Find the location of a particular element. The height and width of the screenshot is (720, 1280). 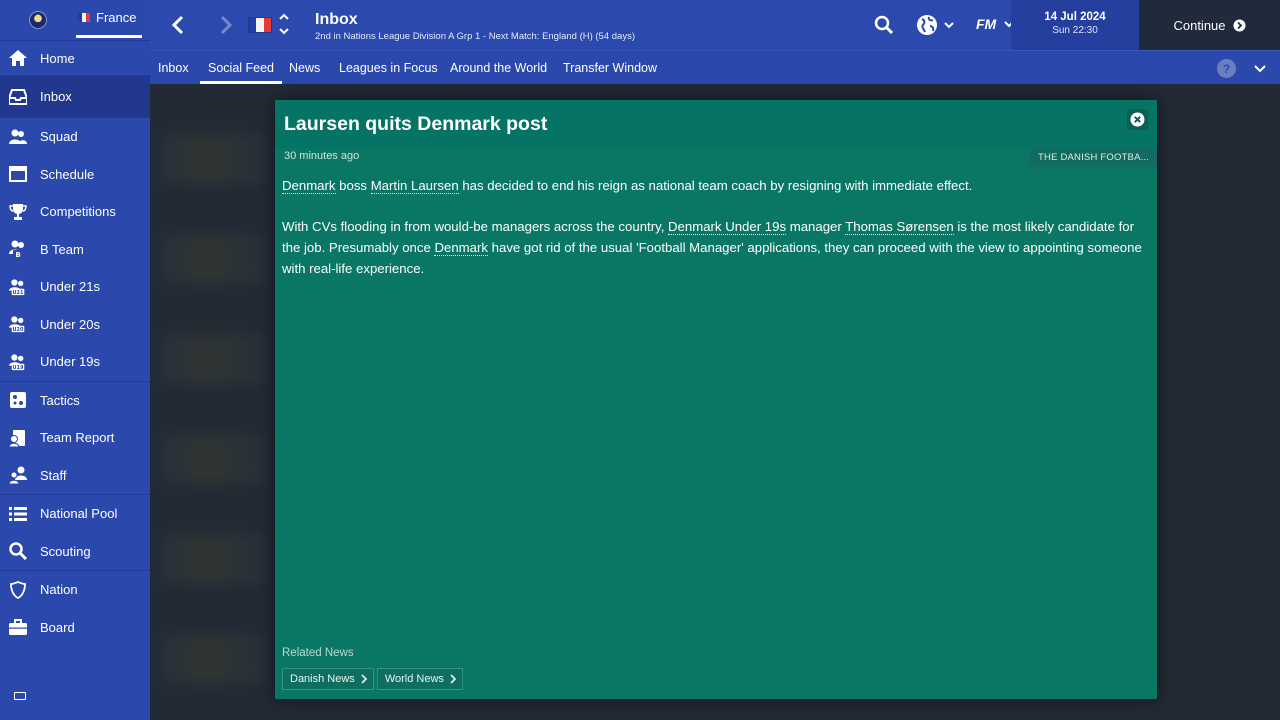

u21-icon: U21 is located at coordinates (18, 287).